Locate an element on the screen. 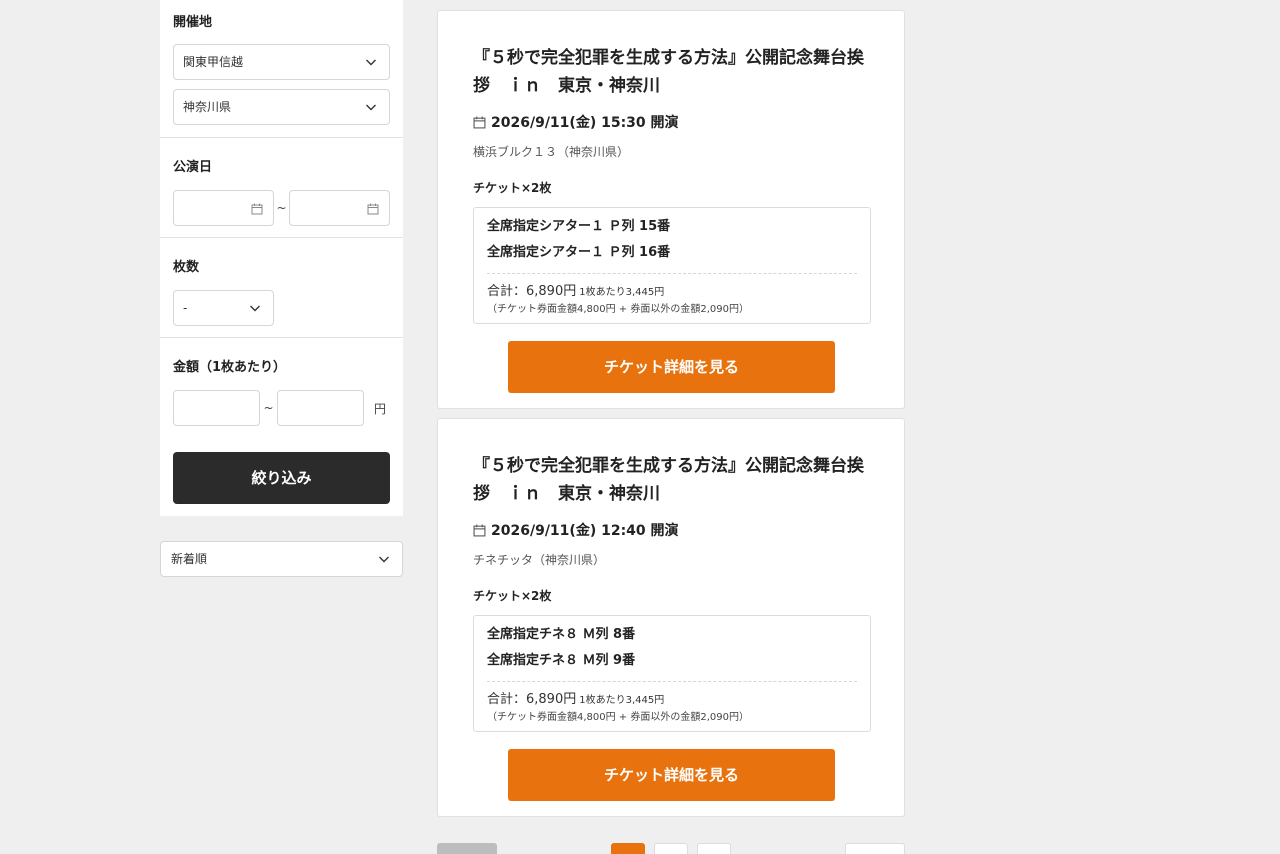 The image size is (1280, 854). price-max-input is located at coordinates (320, 408).